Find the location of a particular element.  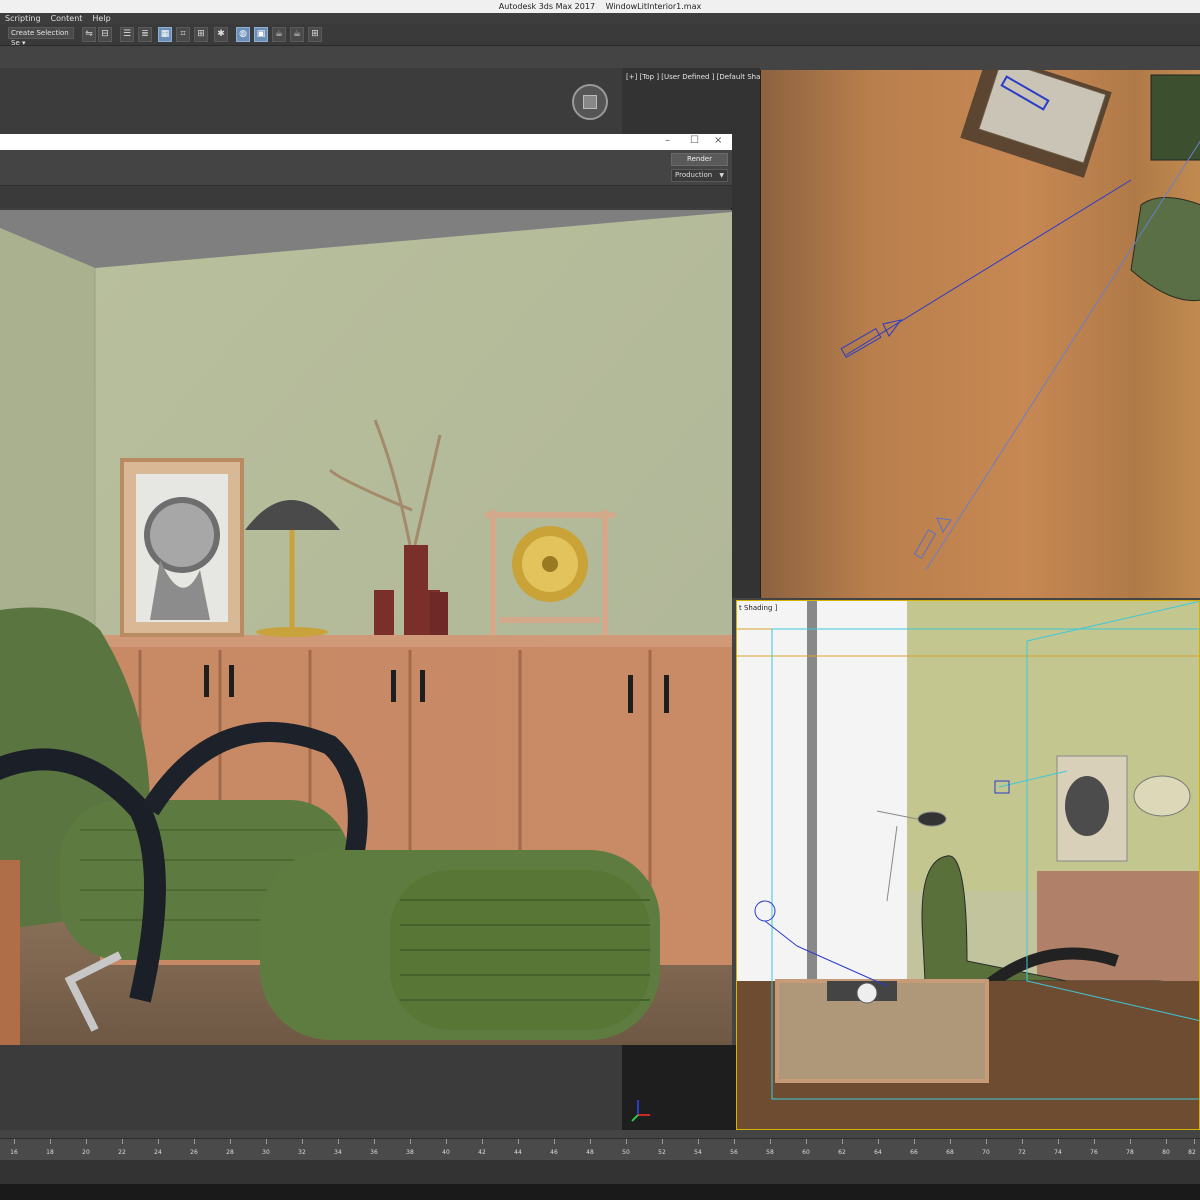

align-icon: ⊟ is located at coordinates (105, 34).